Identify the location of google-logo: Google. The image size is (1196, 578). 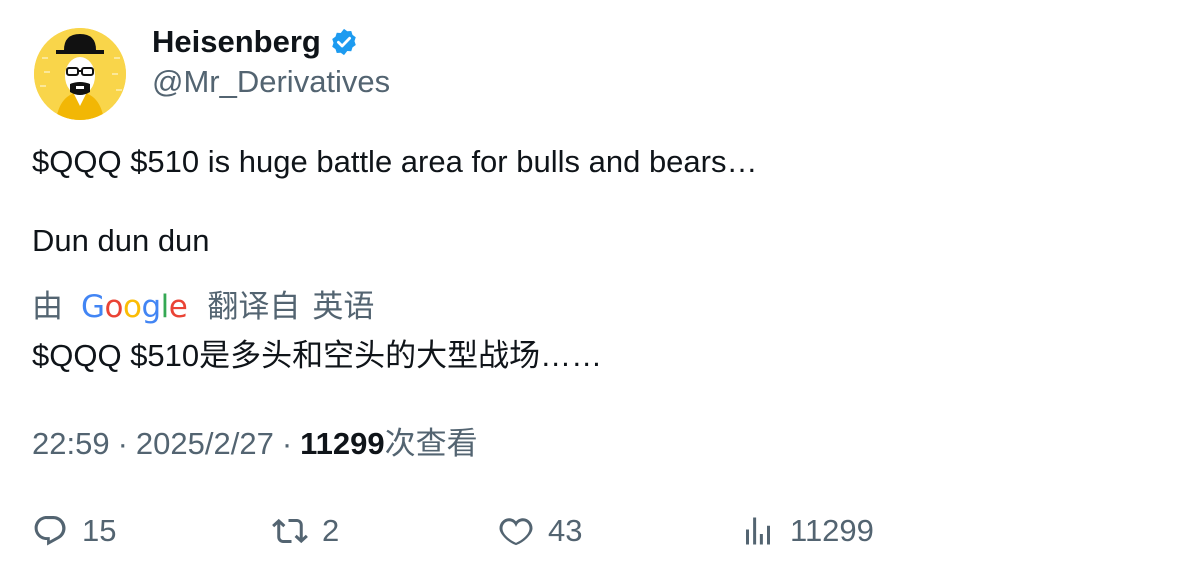
(134, 307).